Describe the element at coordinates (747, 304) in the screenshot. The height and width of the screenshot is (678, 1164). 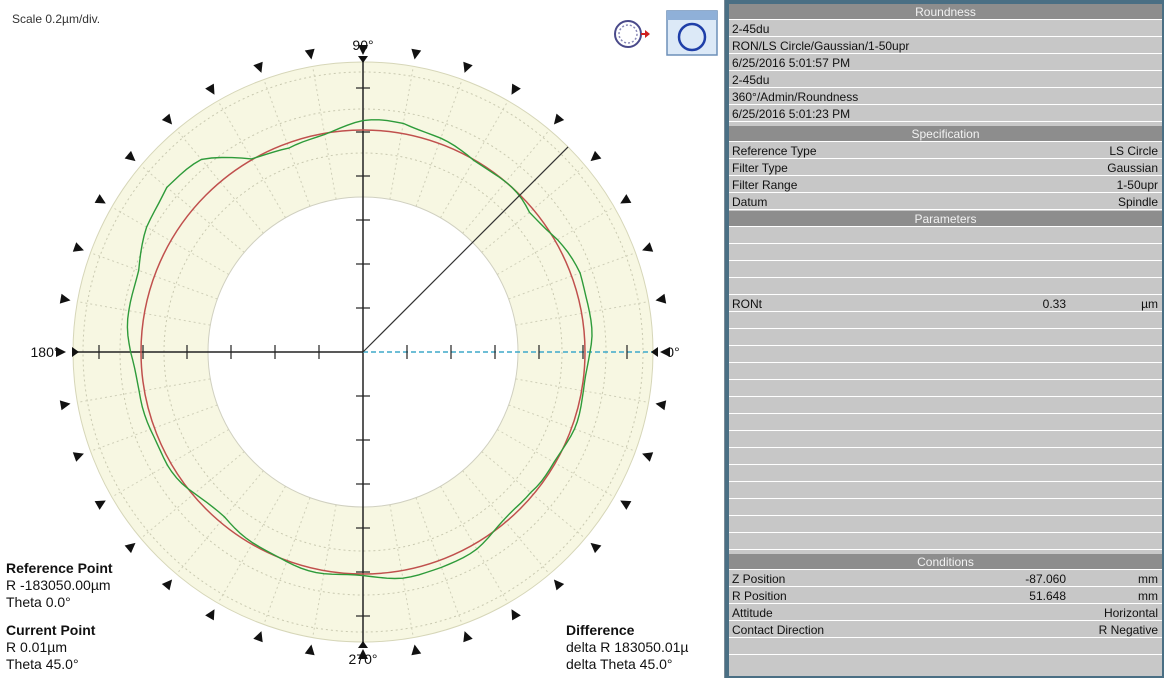
I see `parameter-label: RONt` at that location.